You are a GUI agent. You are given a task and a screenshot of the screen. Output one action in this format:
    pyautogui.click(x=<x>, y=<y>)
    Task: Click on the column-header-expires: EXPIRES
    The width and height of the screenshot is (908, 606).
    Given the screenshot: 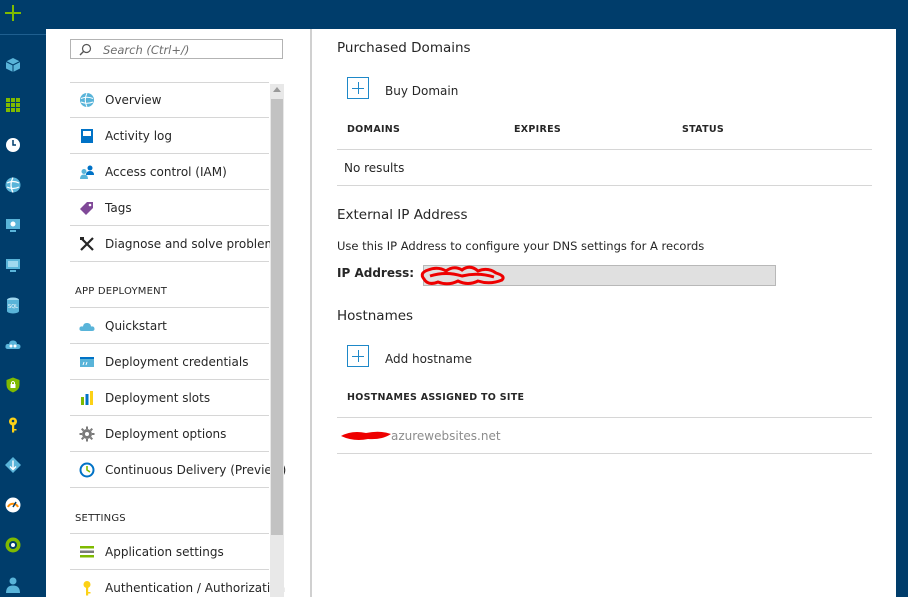 What is the action you would take?
    pyautogui.click(x=537, y=129)
    